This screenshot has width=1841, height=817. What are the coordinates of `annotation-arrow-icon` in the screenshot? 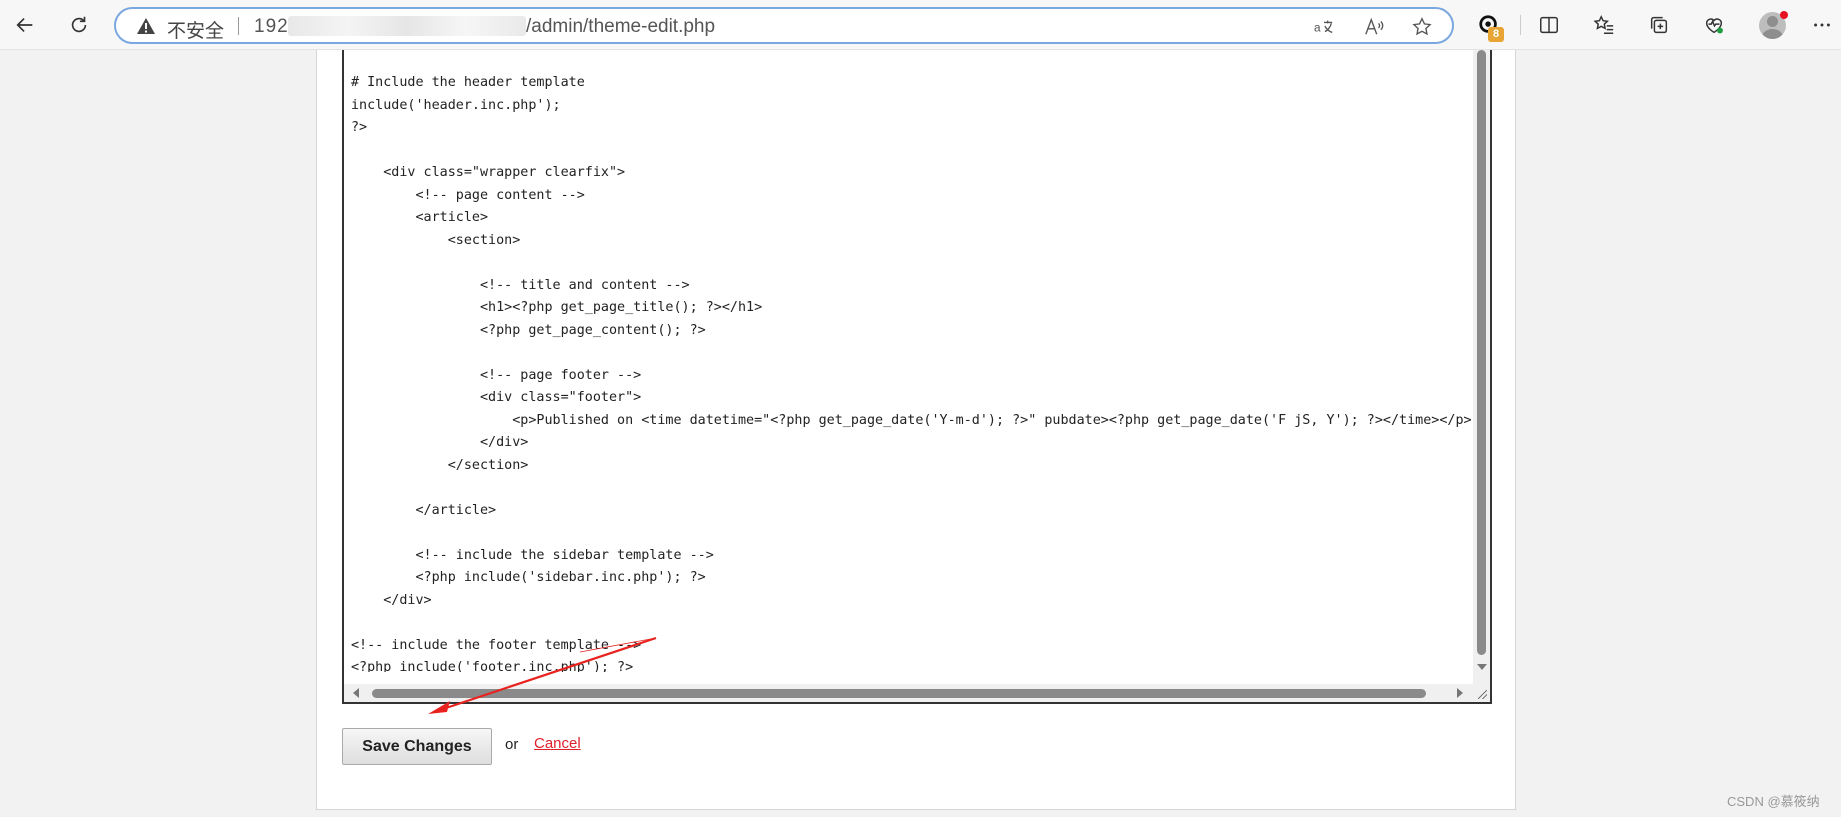 It's located at (542, 675).